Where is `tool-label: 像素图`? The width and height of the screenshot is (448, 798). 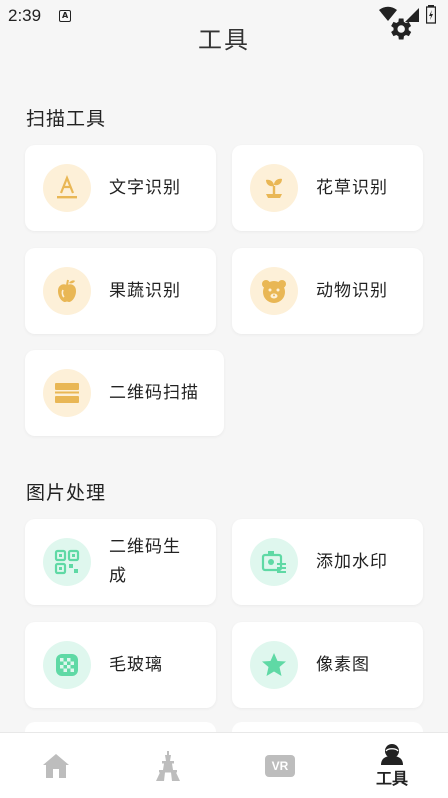
tool-label: 像素图 is located at coordinates (343, 664).